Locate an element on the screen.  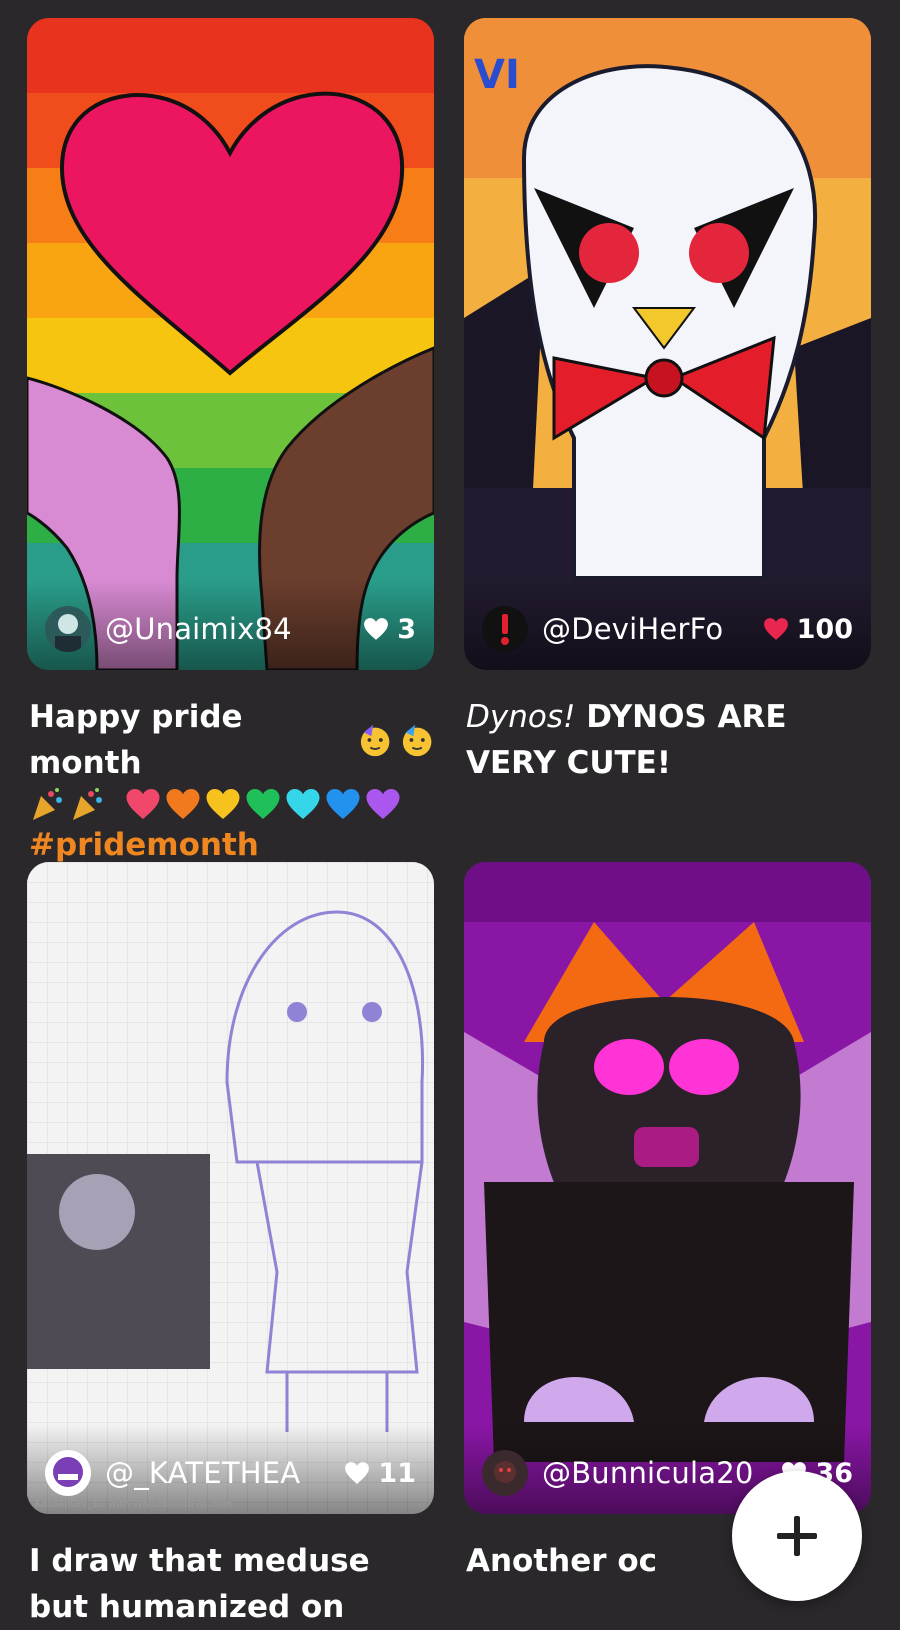
post-author: @DeviHerFo 100 is located at coordinates (667, 629).